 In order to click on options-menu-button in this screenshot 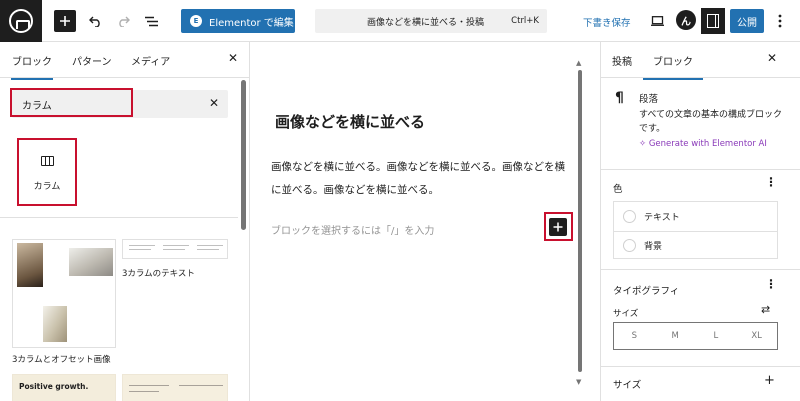, I will do `click(780, 21)`.